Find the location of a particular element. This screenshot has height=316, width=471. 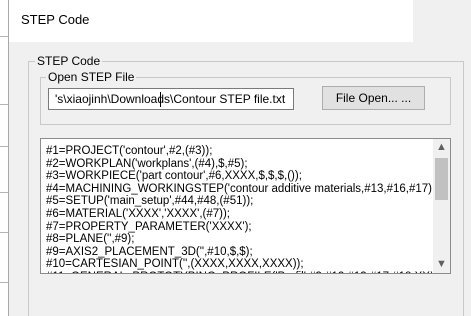

open-step-file-legend: Open STEP File is located at coordinates (91, 77).